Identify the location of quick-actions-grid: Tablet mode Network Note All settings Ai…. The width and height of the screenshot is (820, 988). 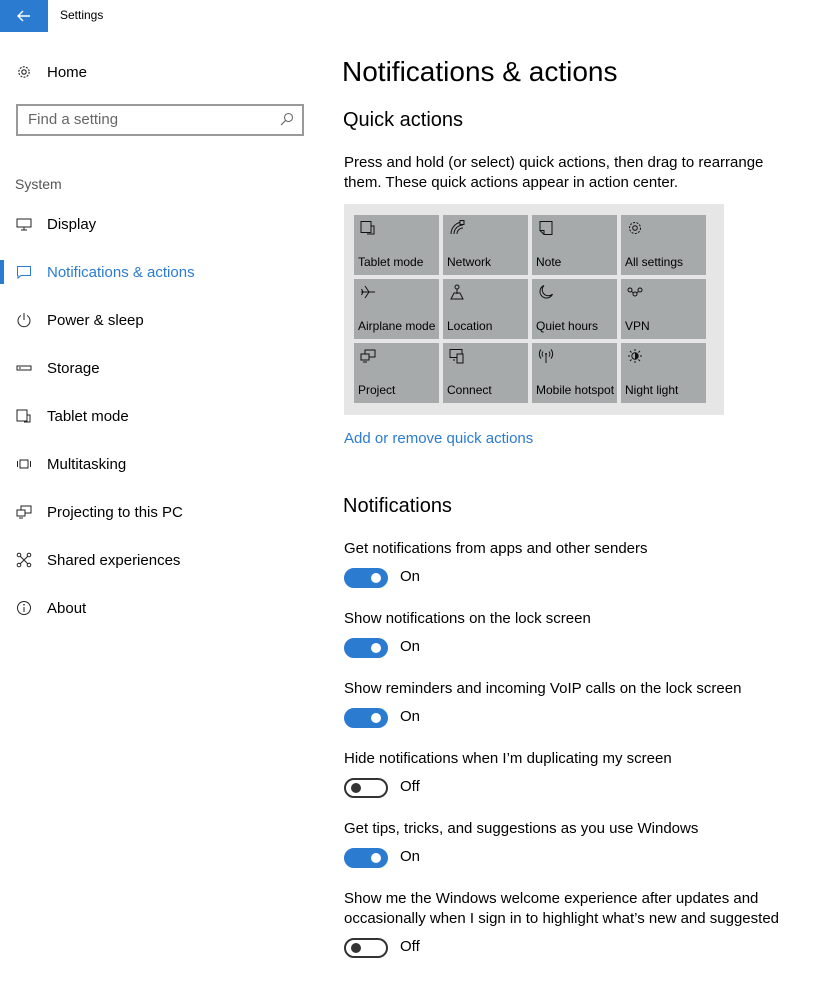
(530, 309).